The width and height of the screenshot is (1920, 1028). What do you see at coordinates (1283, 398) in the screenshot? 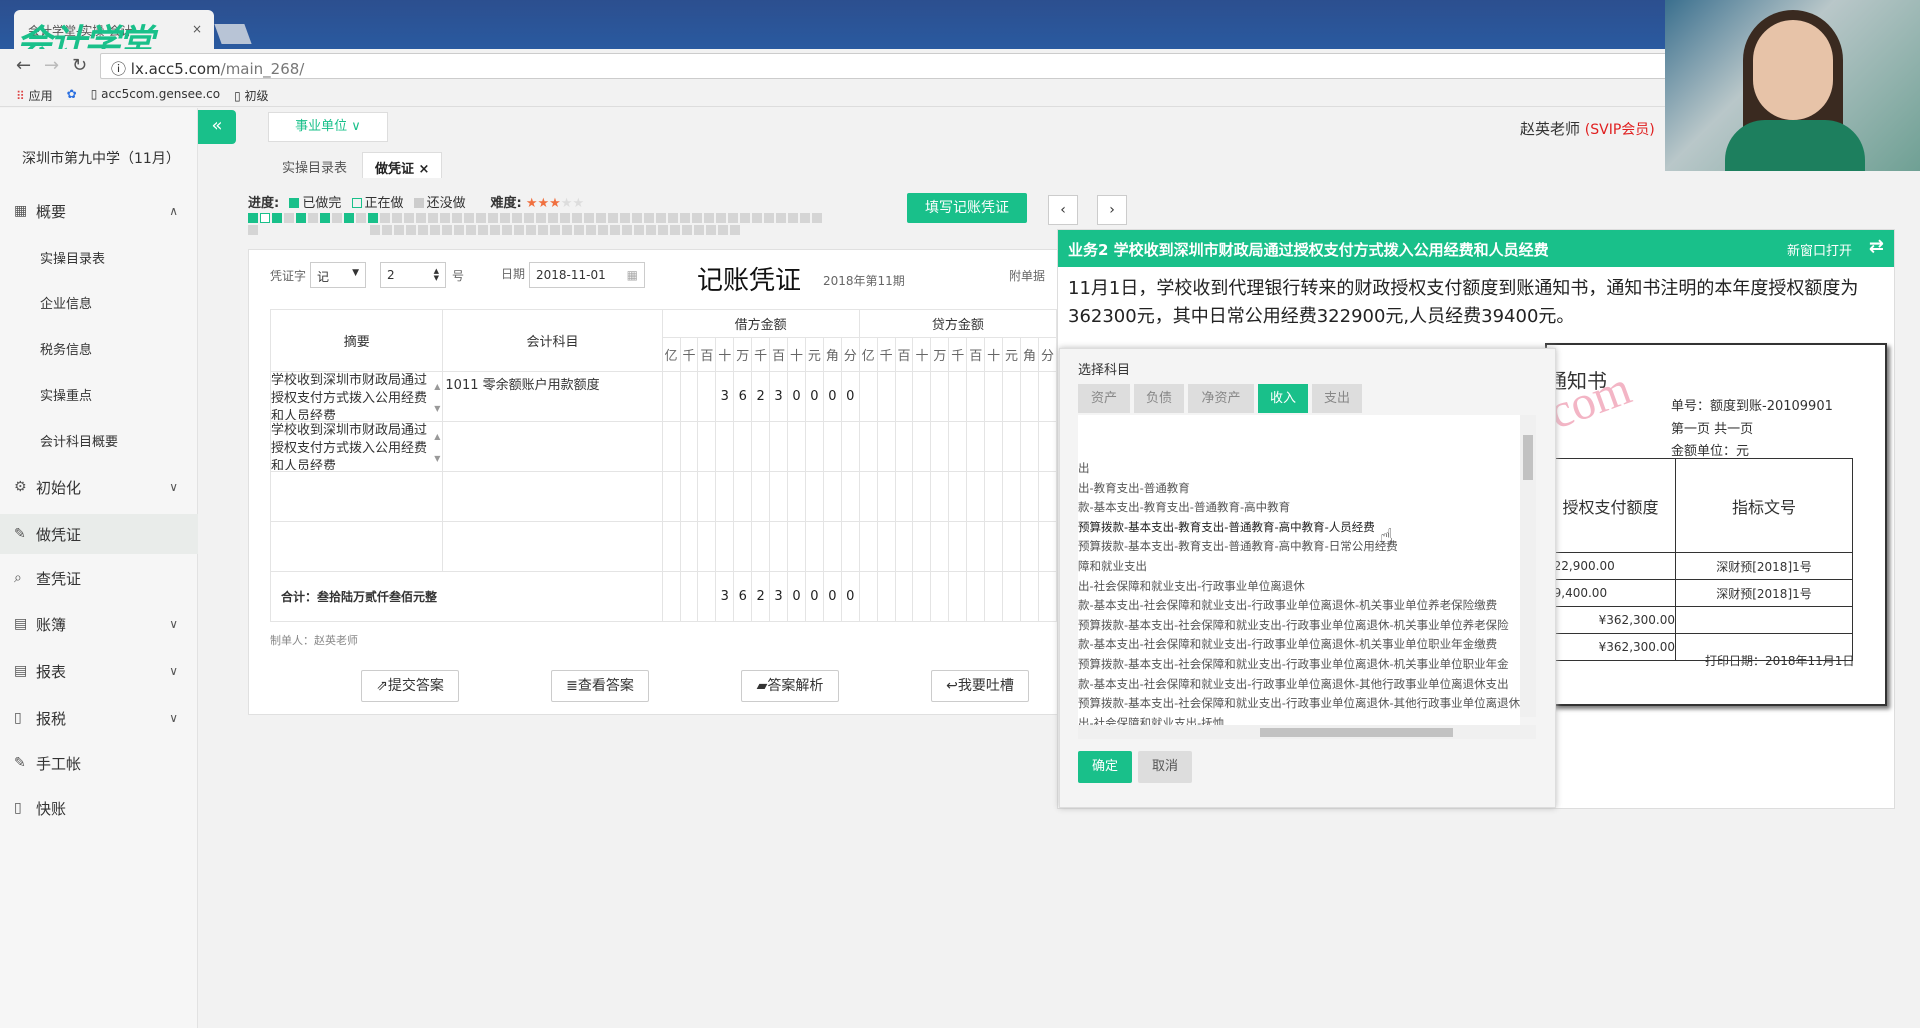
I see `account-category-tab: 收入` at bounding box center [1283, 398].